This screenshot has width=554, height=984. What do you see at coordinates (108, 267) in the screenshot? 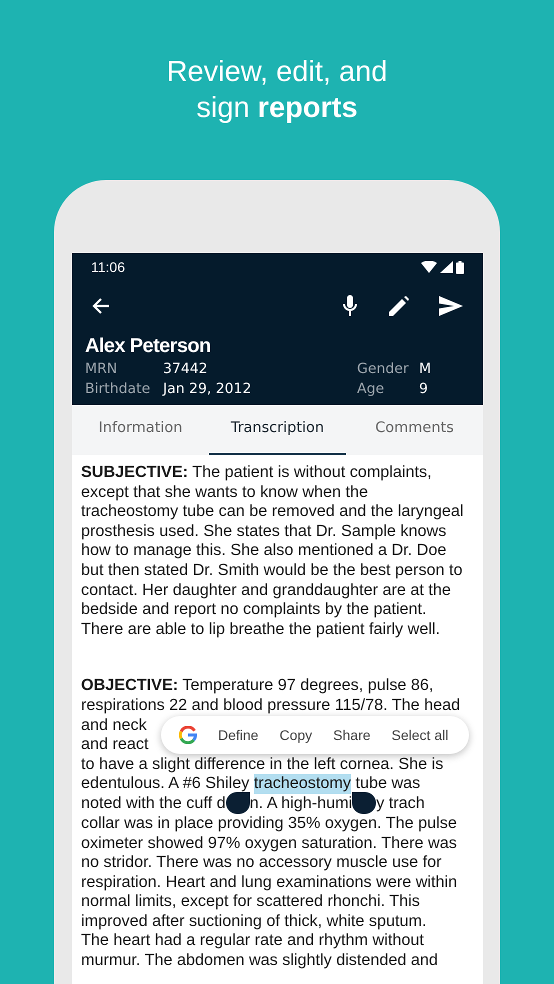
I see `status-time: 11:06` at bounding box center [108, 267].